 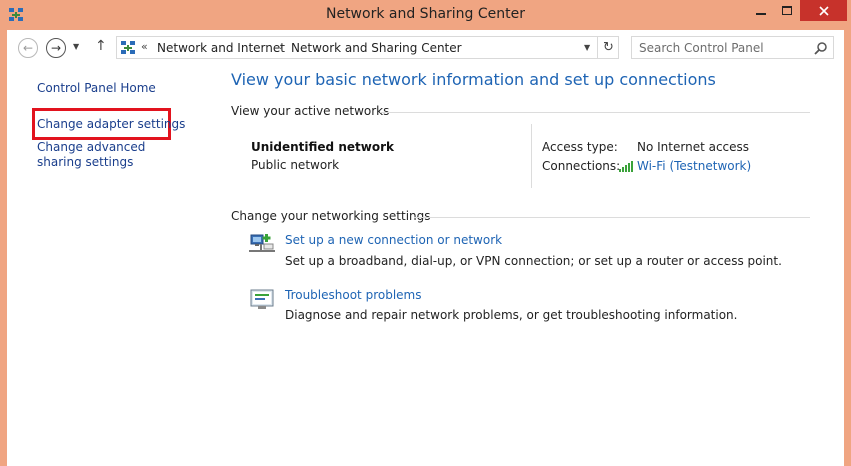 I want to click on window-title: Network and Sharing Center, so click(x=425, y=14).